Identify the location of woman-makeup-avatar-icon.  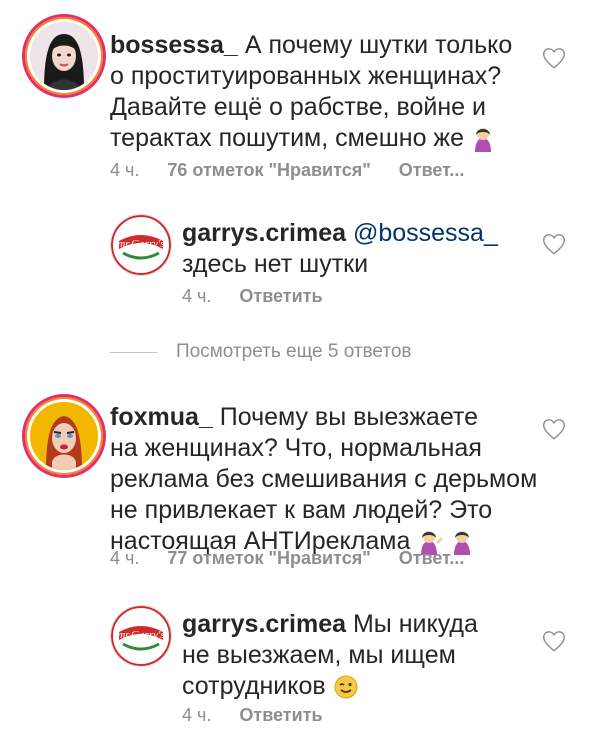
(64, 436).